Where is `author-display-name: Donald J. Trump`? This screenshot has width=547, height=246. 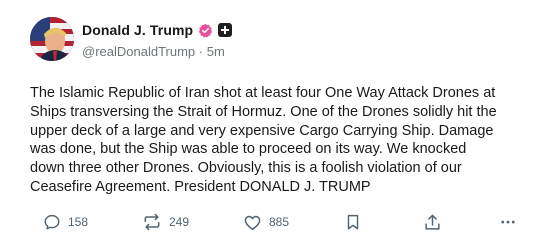
author-display-name: Donald J. Trump is located at coordinates (137, 30).